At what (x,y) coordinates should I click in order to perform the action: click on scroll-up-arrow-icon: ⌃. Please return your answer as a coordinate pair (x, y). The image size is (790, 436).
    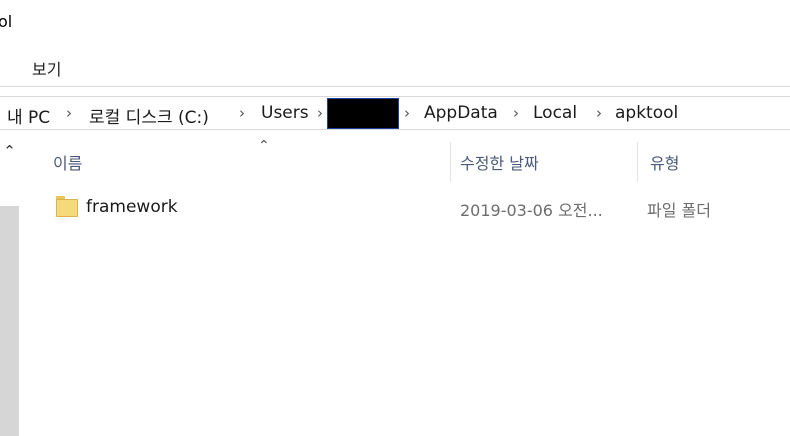
    Looking at the image, I should click on (9, 157).